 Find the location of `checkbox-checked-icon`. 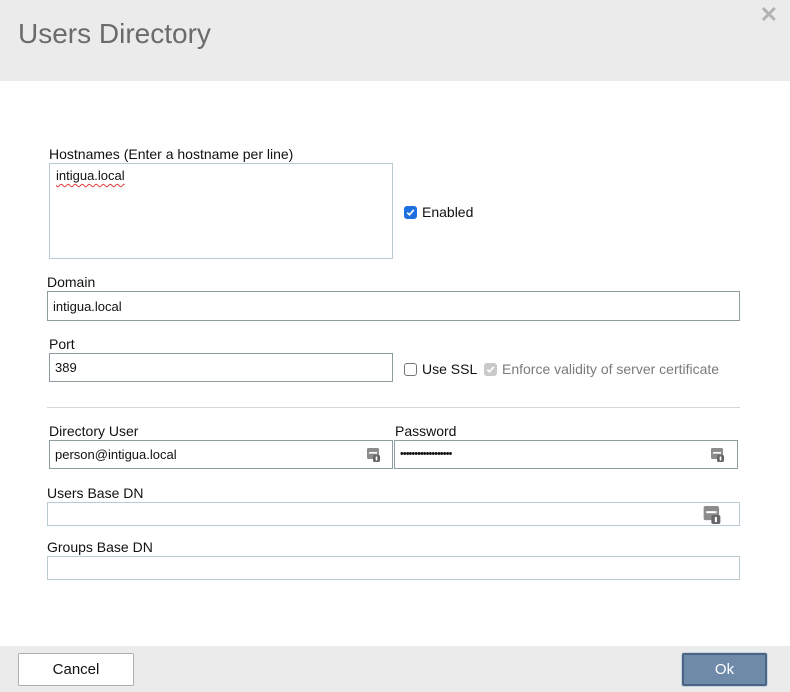

checkbox-checked-icon is located at coordinates (410, 212).